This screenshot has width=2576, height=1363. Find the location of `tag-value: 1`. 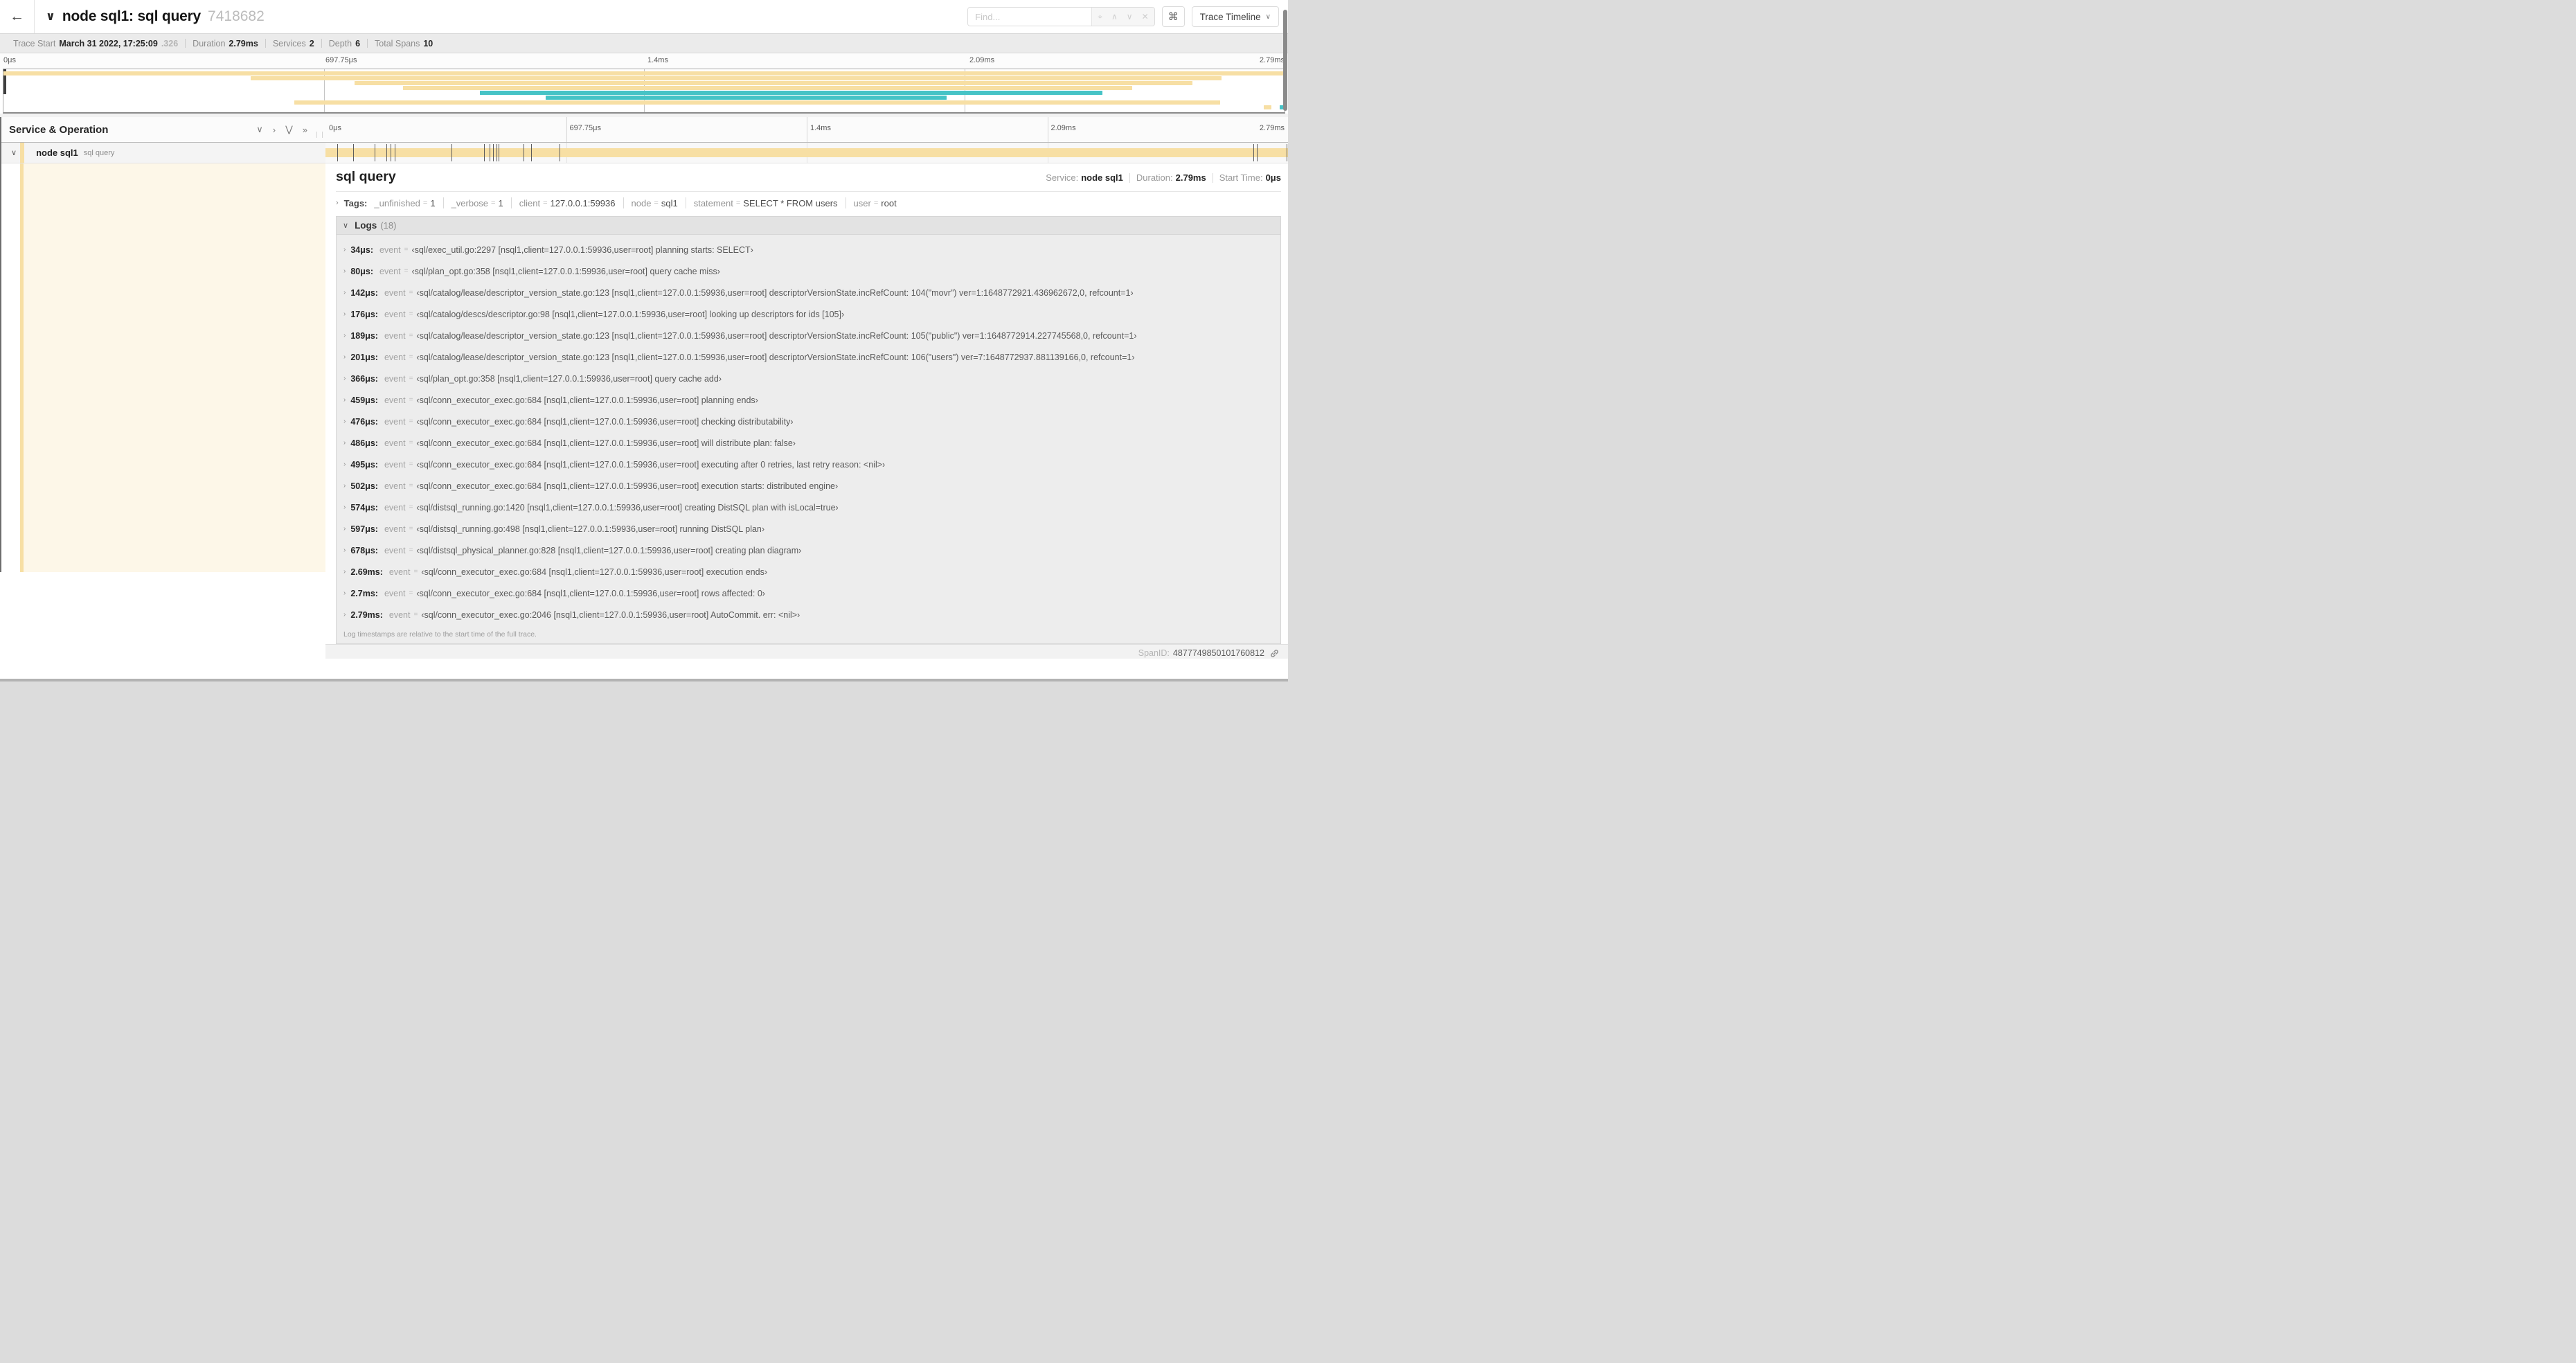

tag-value: 1 is located at coordinates (500, 203).